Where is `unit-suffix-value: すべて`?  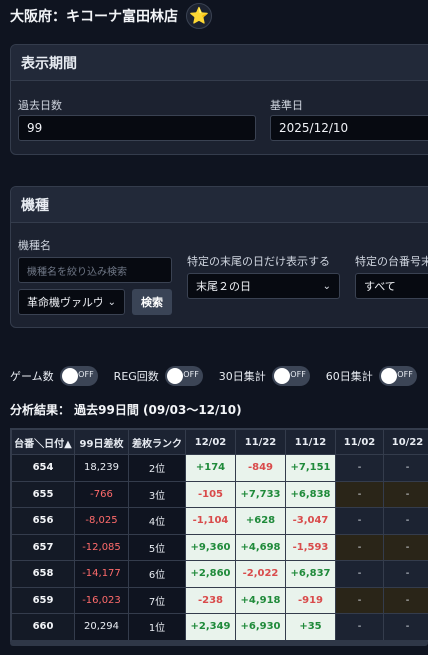 unit-suffix-value: すべて is located at coordinates (380, 286).